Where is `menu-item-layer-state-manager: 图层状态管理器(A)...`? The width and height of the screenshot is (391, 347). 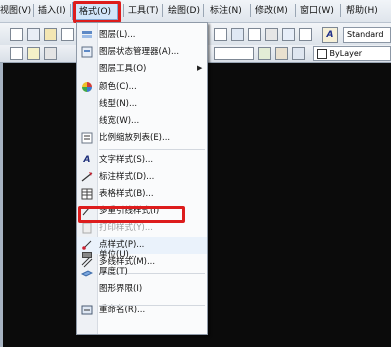 menu-item-layer-state-manager: 图层状态管理器(A)... is located at coordinates (142, 52).